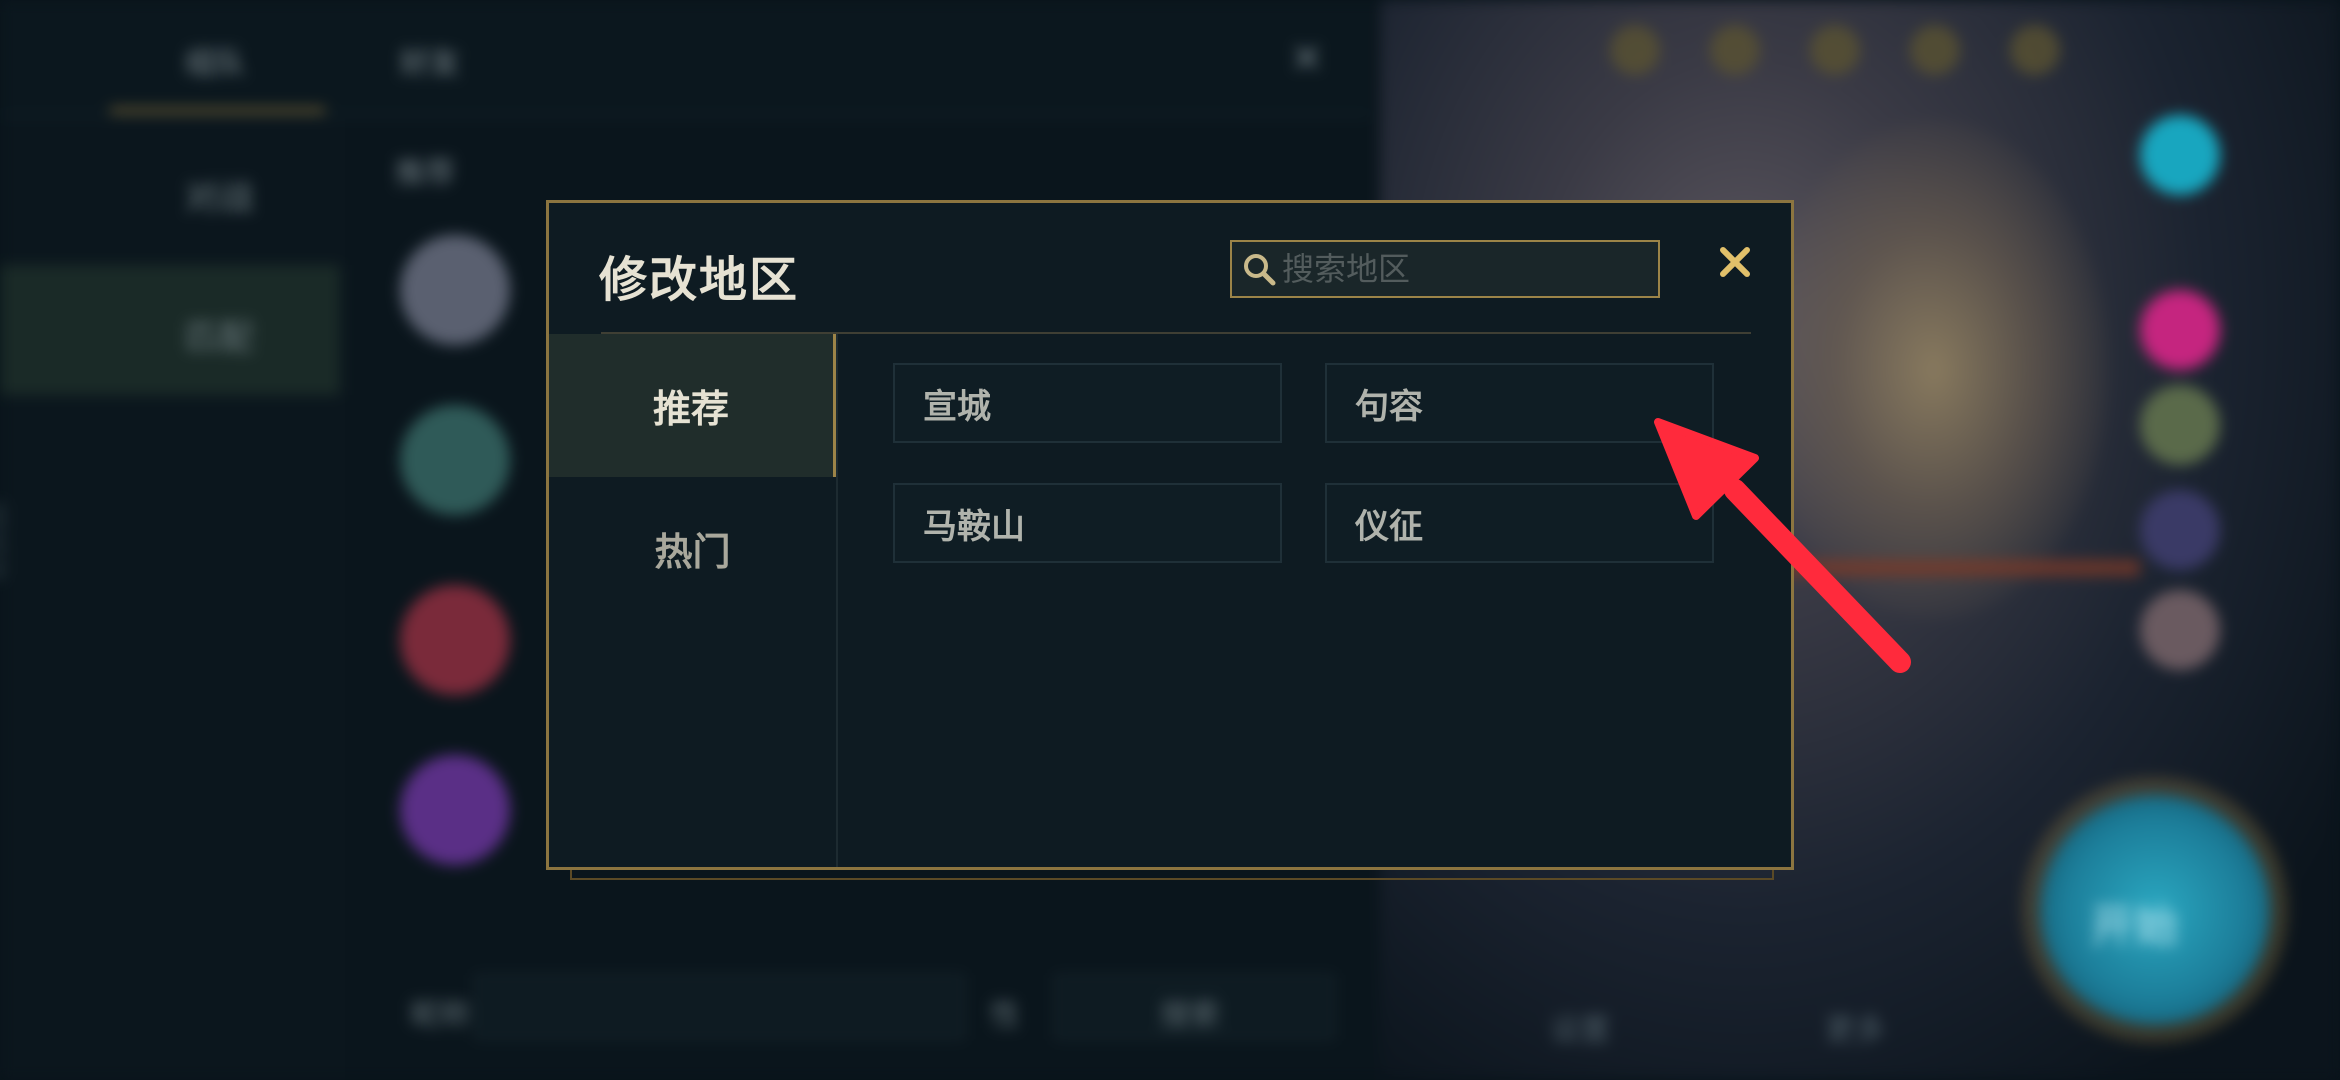  Describe the element at coordinates (219, 338) in the screenshot. I see `background-sidebar-label: 匹配` at that location.